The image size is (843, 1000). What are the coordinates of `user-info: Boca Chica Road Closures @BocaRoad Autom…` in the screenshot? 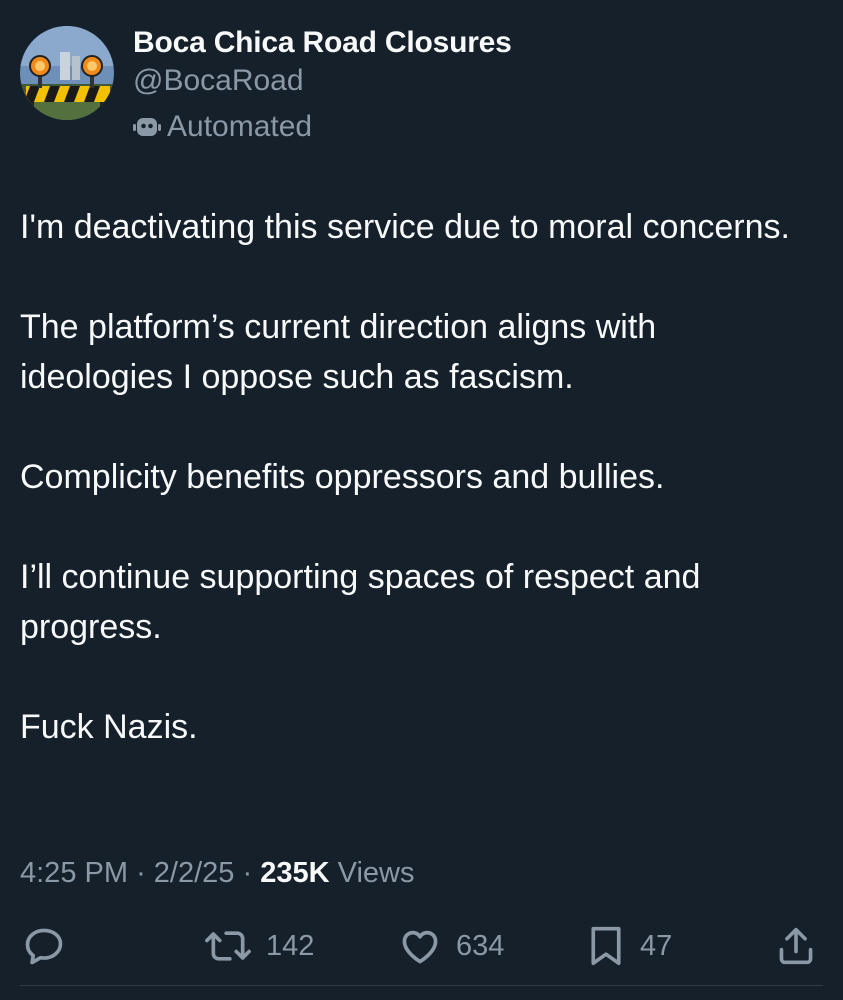 It's located at (322, 85).